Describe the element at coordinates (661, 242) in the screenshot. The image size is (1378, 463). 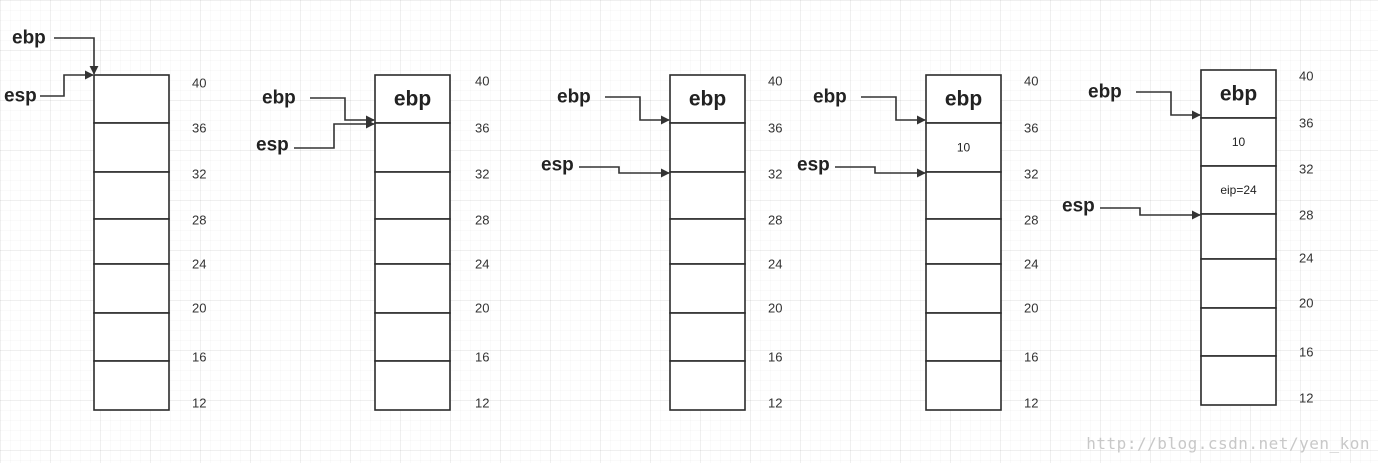
I see `stack-snapshot-3: ebp 40 36 32 28 24 20 16 12 ebp esp` at that location.